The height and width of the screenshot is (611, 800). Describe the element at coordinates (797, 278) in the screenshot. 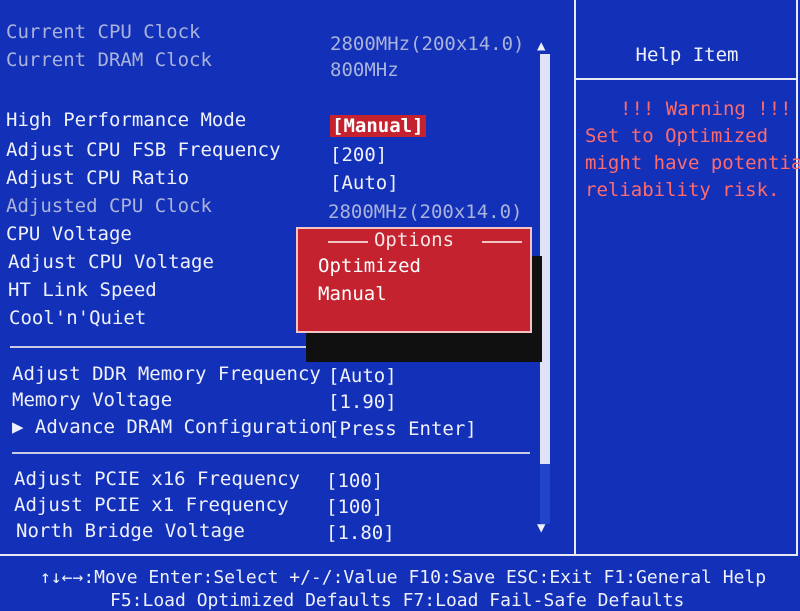

I see `right-border` at that location.